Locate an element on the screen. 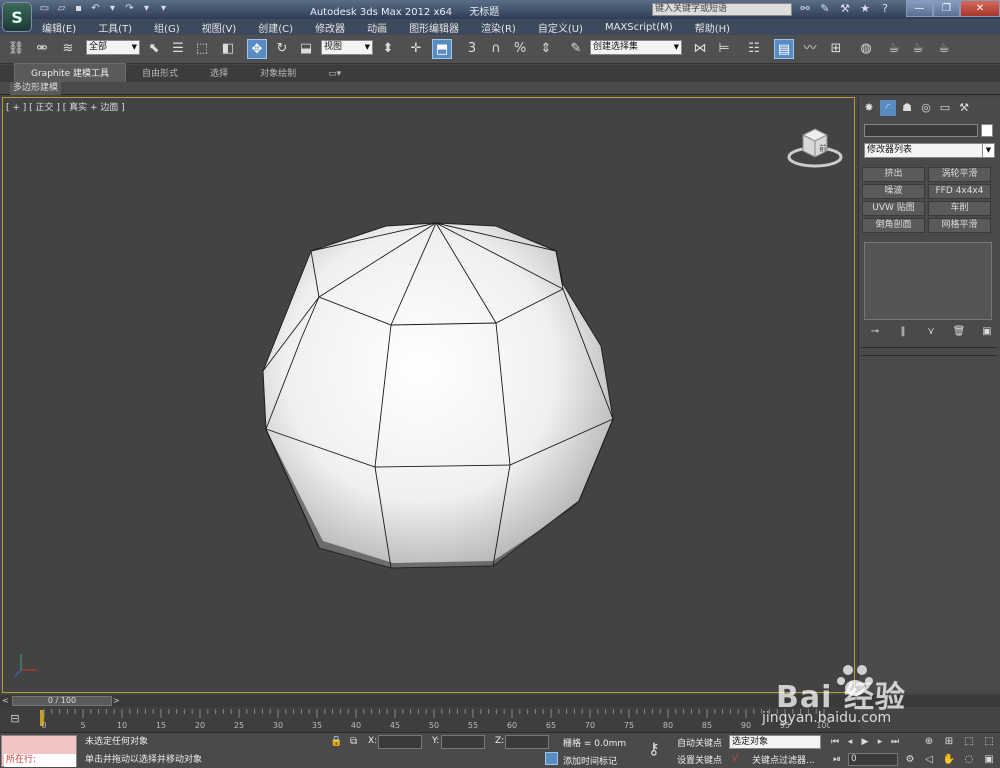  save-icon: ▪ is located at coordinates (78, 8).